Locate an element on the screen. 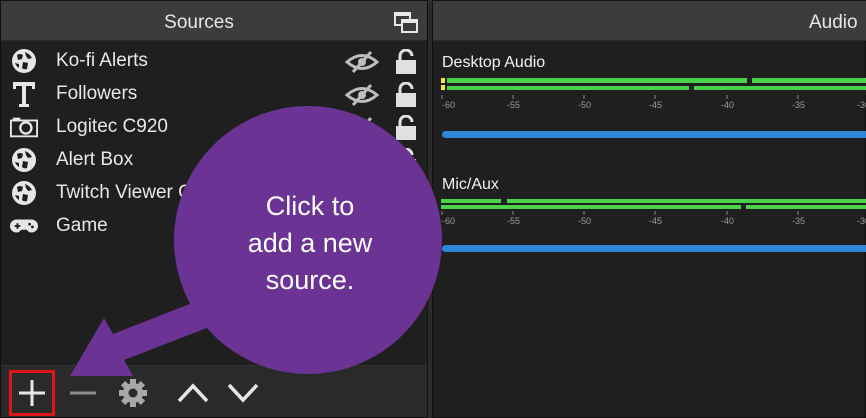 The height and width of the screenshot is (418, 866). gamepad-icon is located at coordinates (24, 226).